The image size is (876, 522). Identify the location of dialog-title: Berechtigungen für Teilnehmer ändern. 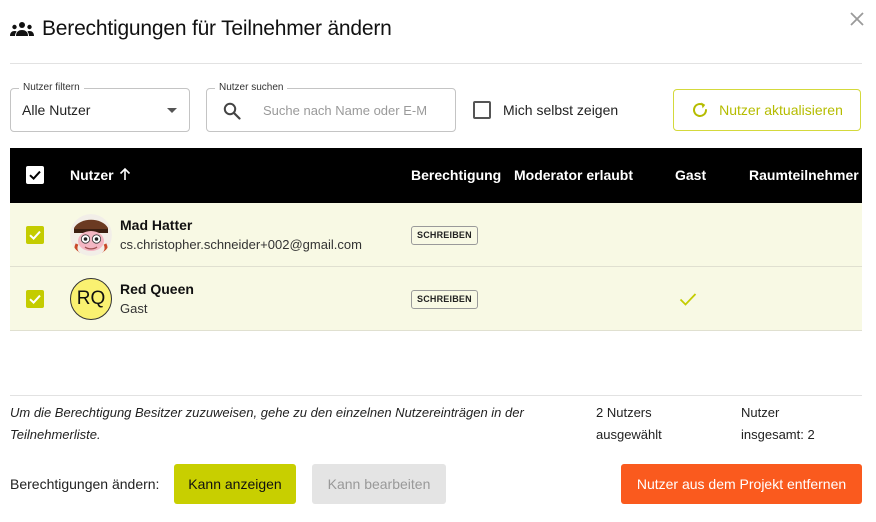
(217, 28).